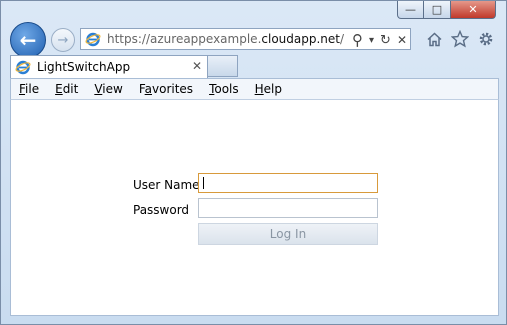 The height and width of the screenshot is (325, 507). What do you see at coordinates (371, 40) in the screenshot?
I see `dropdown-icon: ▾` at bounding box center [371, 40].